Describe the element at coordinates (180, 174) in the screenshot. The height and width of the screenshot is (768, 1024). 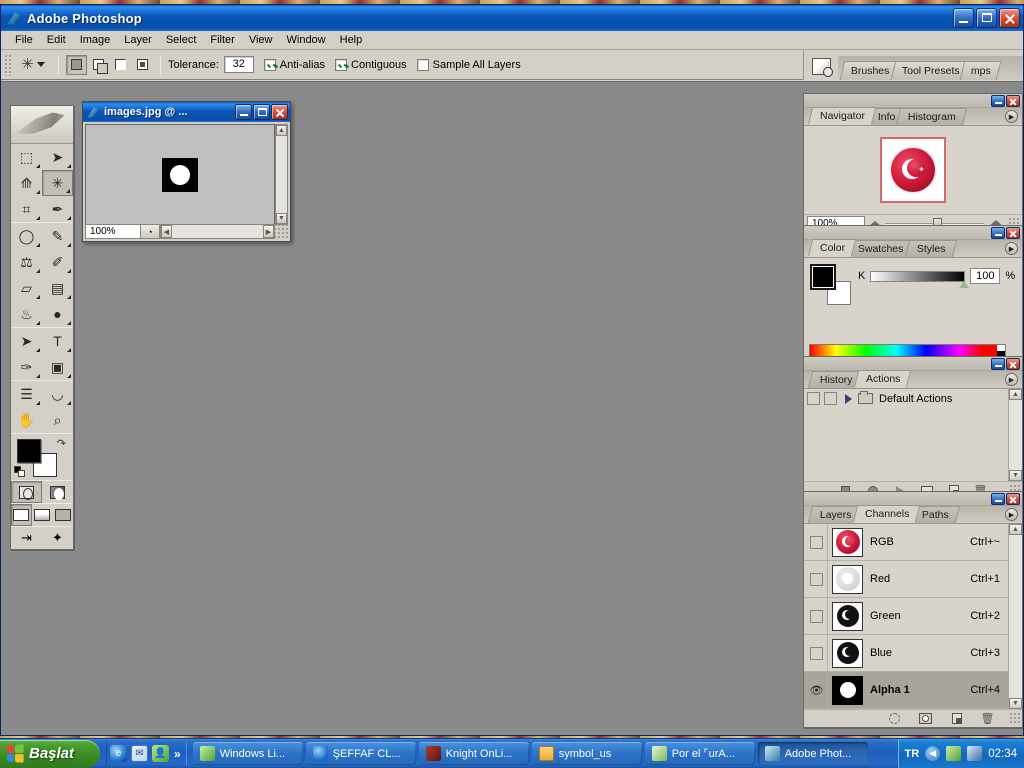
I see `document-canvas` at that location.